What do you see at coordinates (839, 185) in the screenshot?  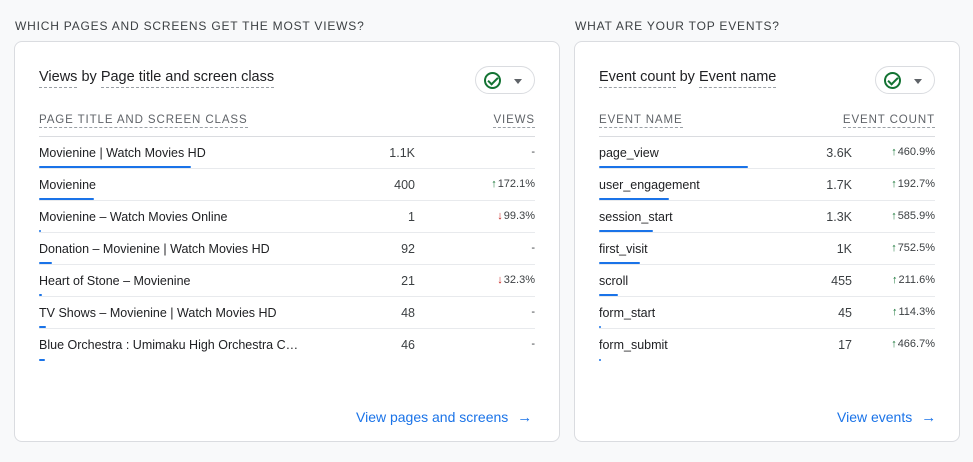 I see `events-row-value: 1.7K` at bounding box center [839, 185].